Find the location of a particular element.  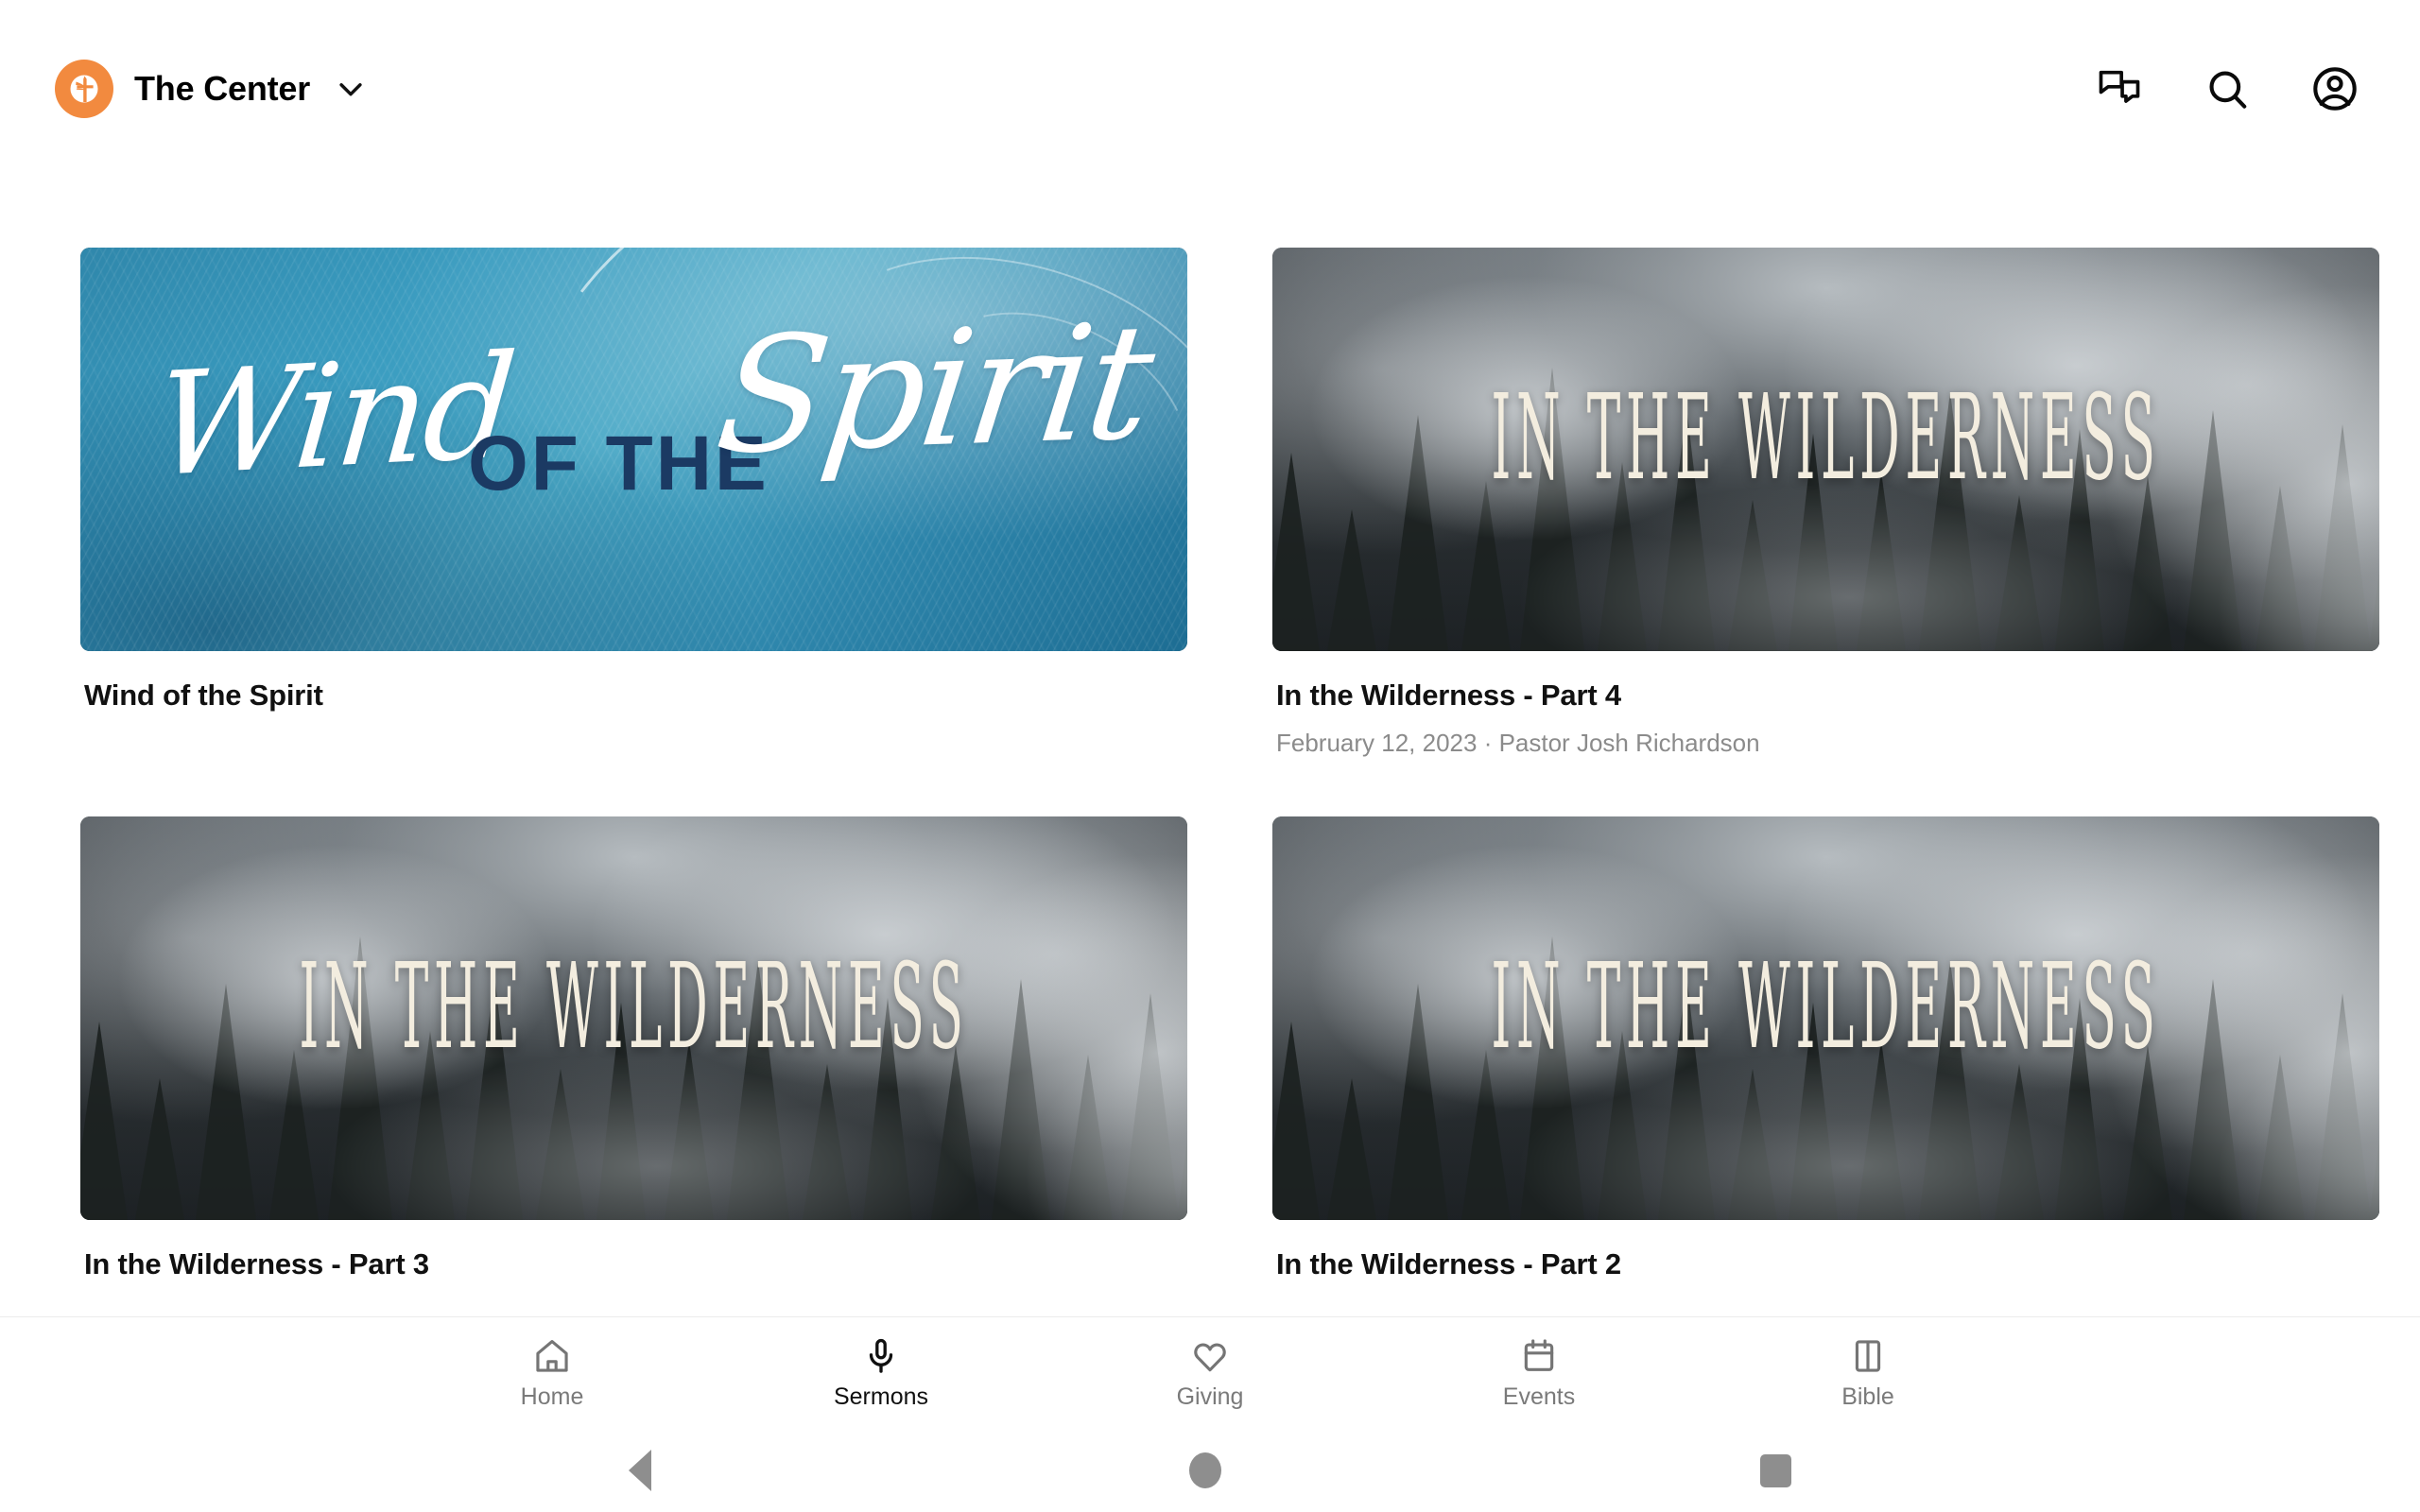

account-circle-icon is located at coordinates (2335, 89).